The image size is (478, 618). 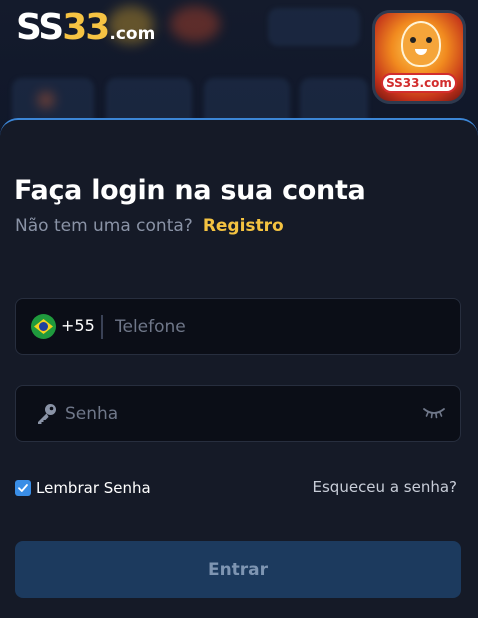 What do you see at coordinates (238, 569) in the screenshot?
I see `login-button: Entrar` at bounding box center [238, 569].